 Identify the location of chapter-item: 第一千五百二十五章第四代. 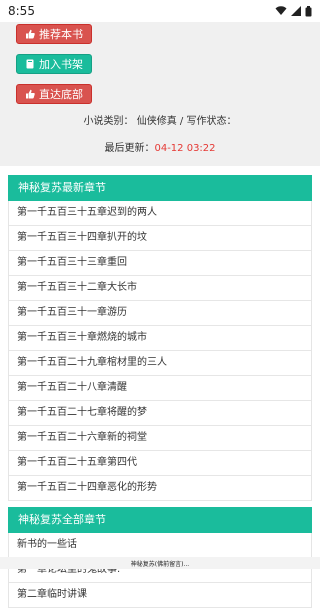
(160, 463).